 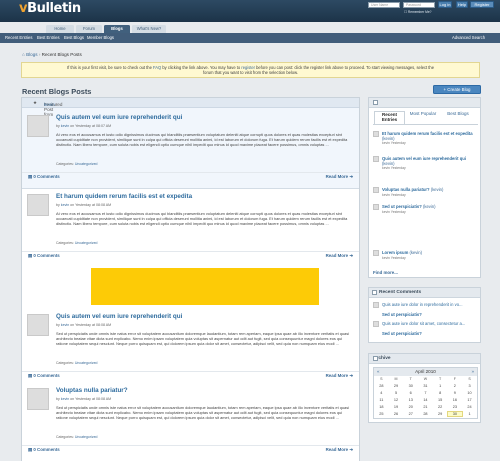 What do you see at coordinates (84, 325) in the screenshot?
I see `entry-meta: by kevin on Yesterday at 08:08 AM` at bounding box center [84, 325].